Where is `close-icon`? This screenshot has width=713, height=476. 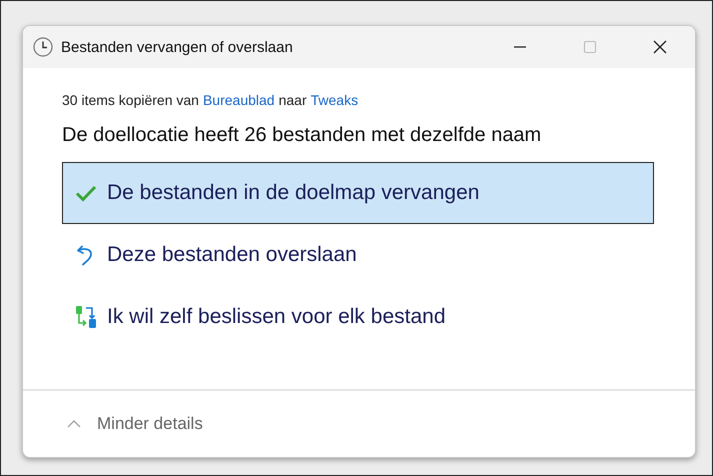
close-icon is located at coordinates (660, 47).